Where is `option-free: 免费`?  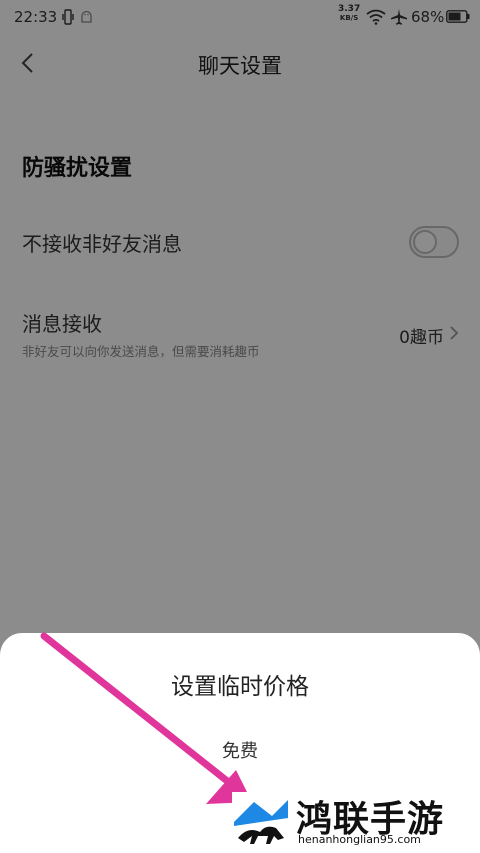 option-free: 免费 is located at coordinates (240, 750).